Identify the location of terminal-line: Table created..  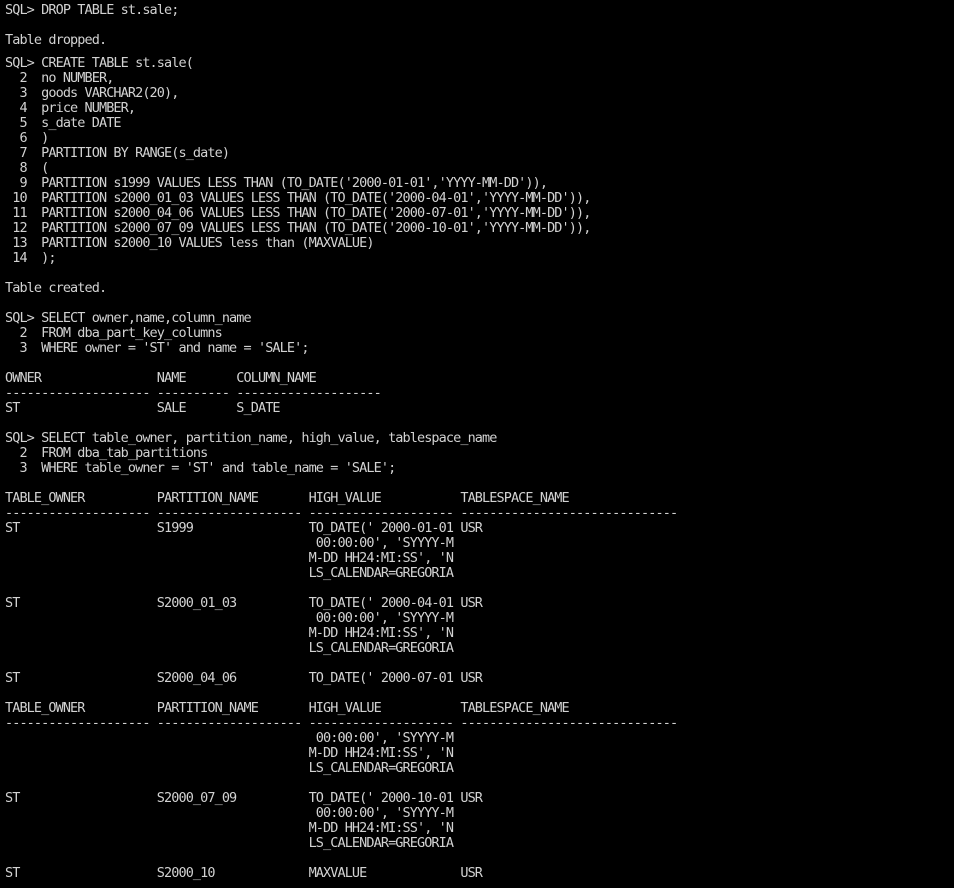
(56, 287).